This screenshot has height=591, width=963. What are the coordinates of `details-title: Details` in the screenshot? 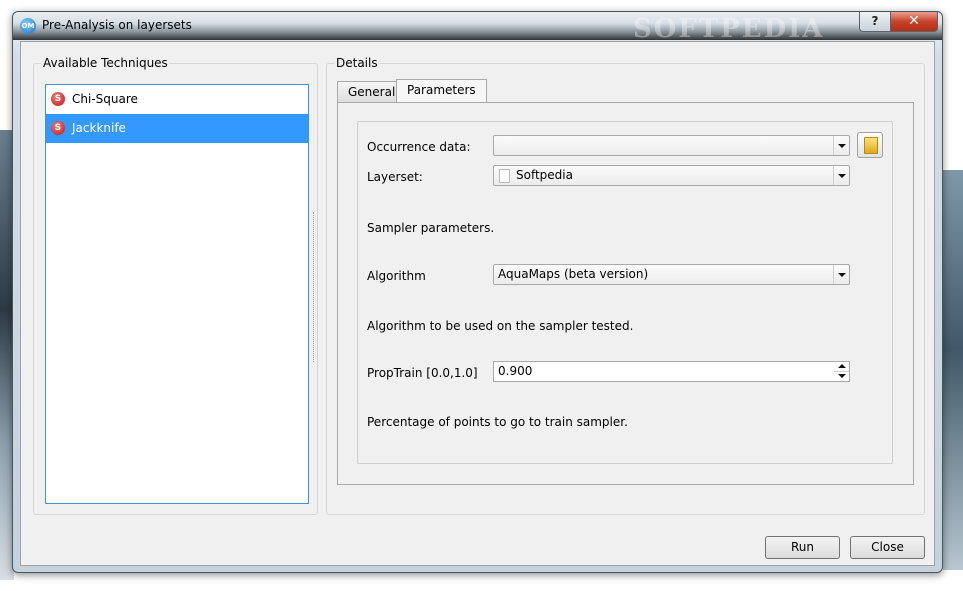 It's located at (357, 63).